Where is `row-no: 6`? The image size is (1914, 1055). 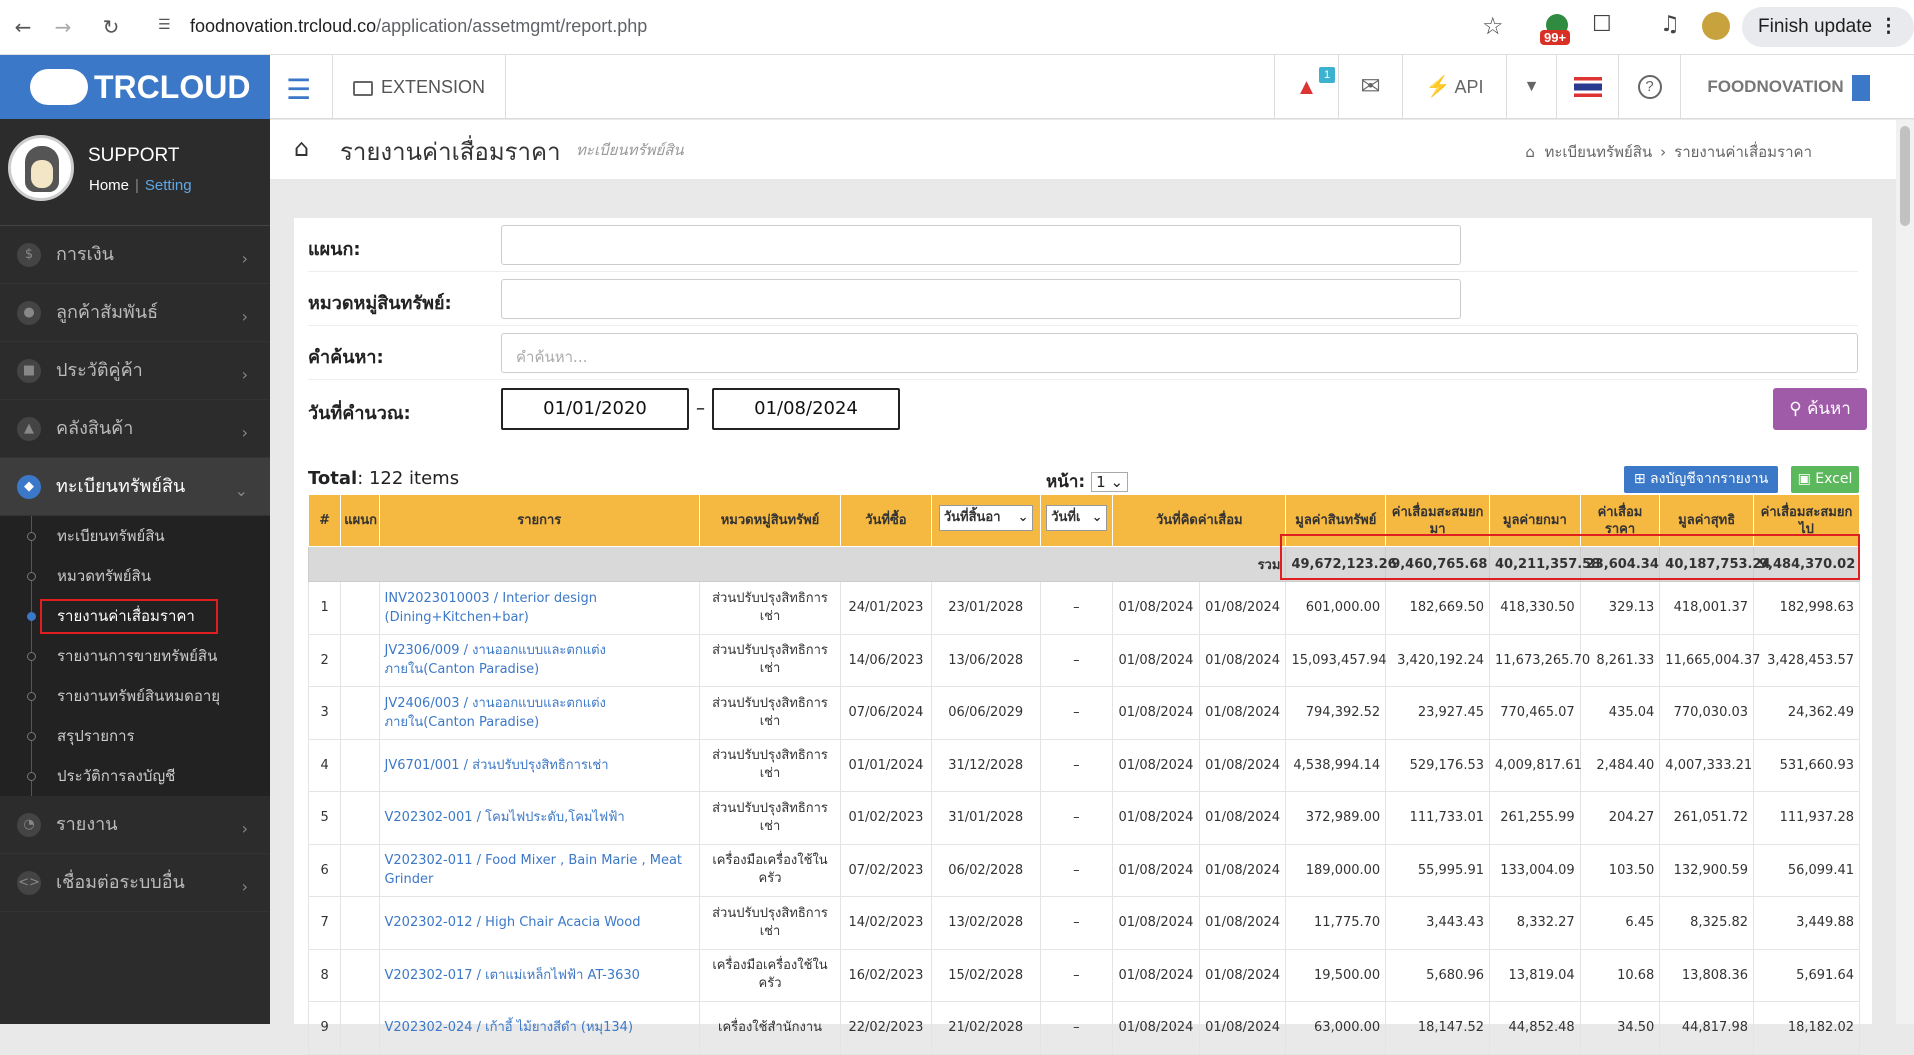
row-no: 6 is located at coordinates (324, 870).